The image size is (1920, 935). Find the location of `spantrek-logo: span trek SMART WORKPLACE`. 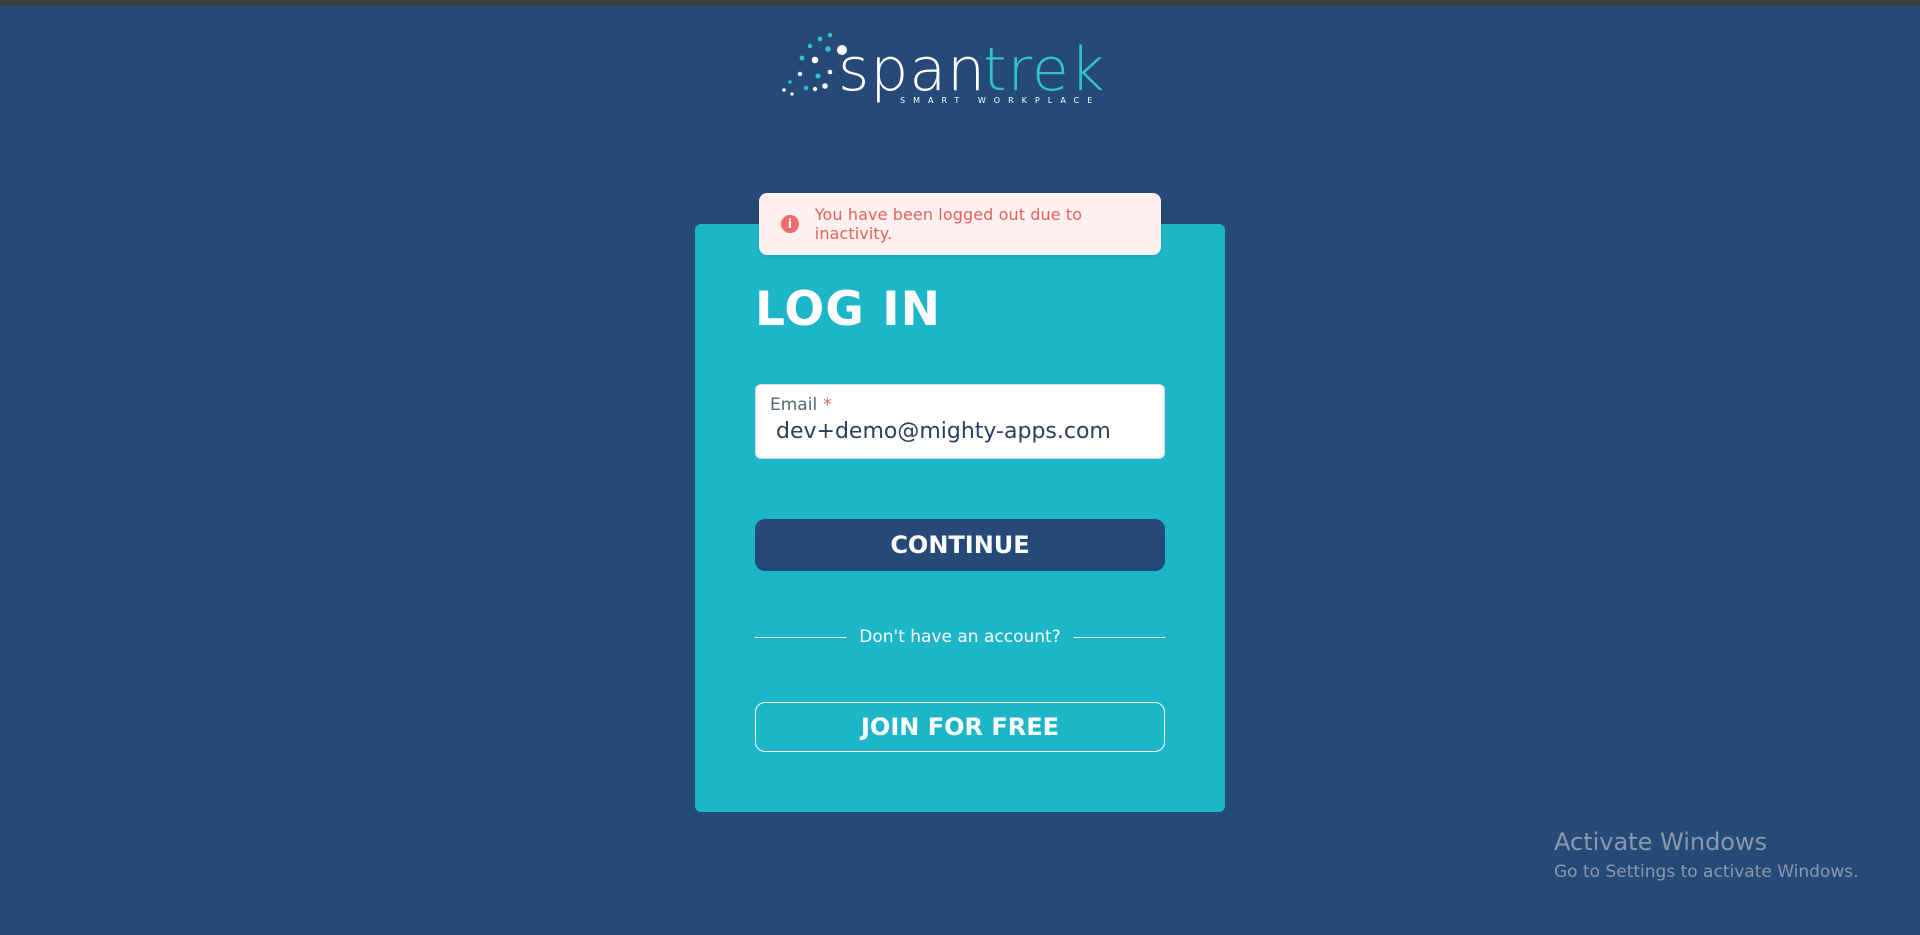

spantrek-logo: span trek SMART WORKPLACE is located at coordinates (950, 66).